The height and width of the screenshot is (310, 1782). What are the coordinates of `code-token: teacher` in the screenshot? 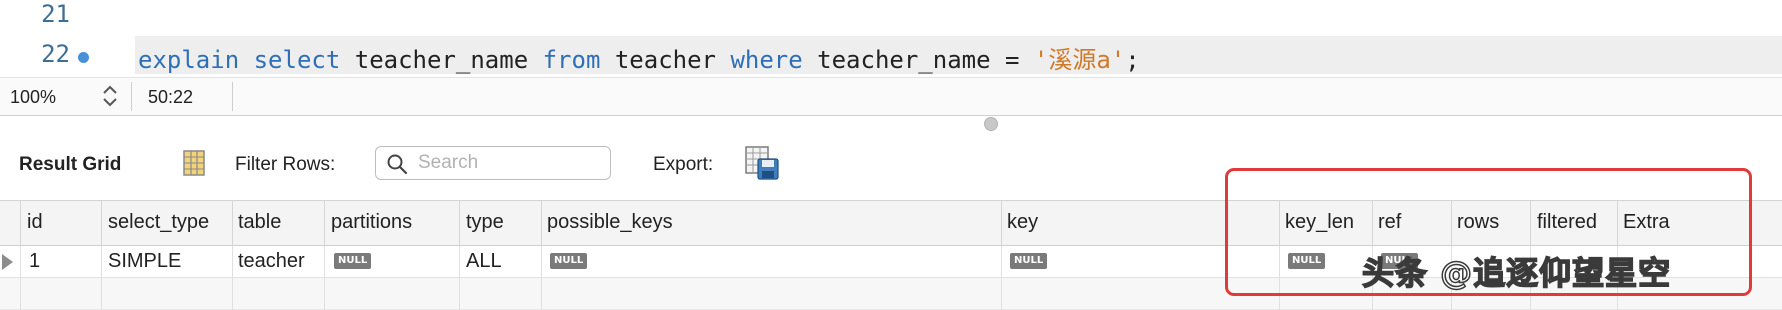 It's located at (665, 60).